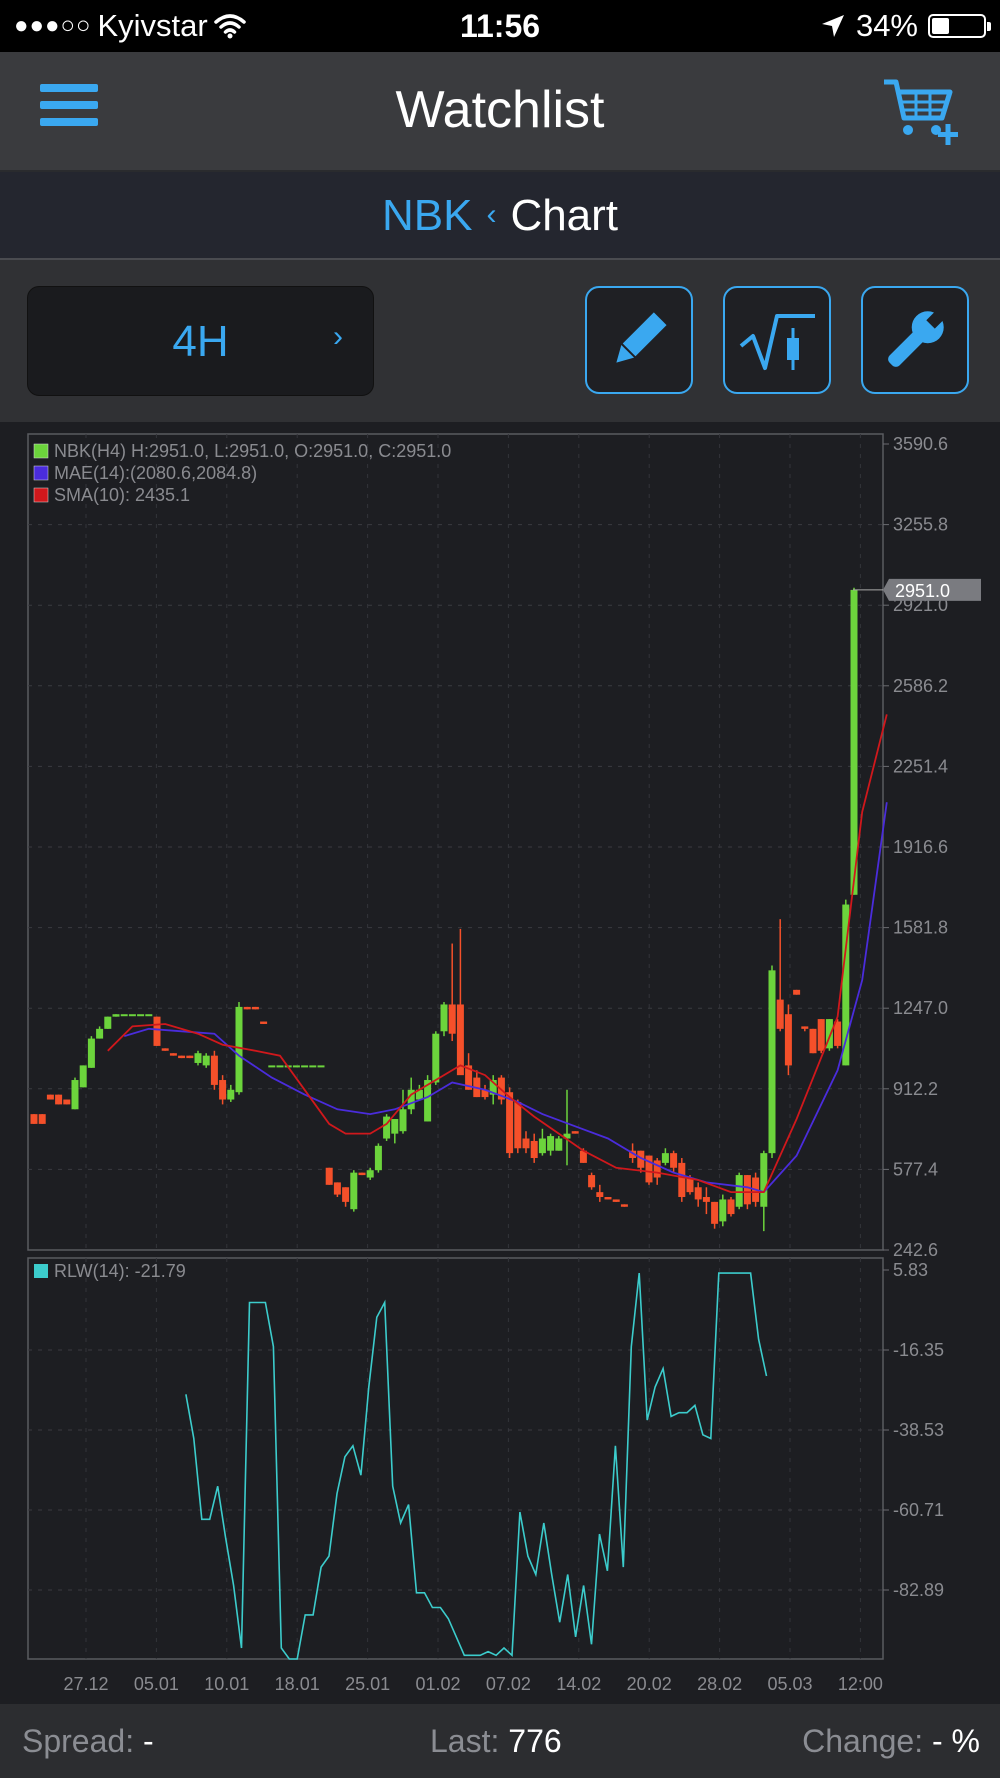  What do you see at coordinates (915, 1089) in the screenshot?
I see `price-tick-label: 912.2` at bounding box center [915, 1089].